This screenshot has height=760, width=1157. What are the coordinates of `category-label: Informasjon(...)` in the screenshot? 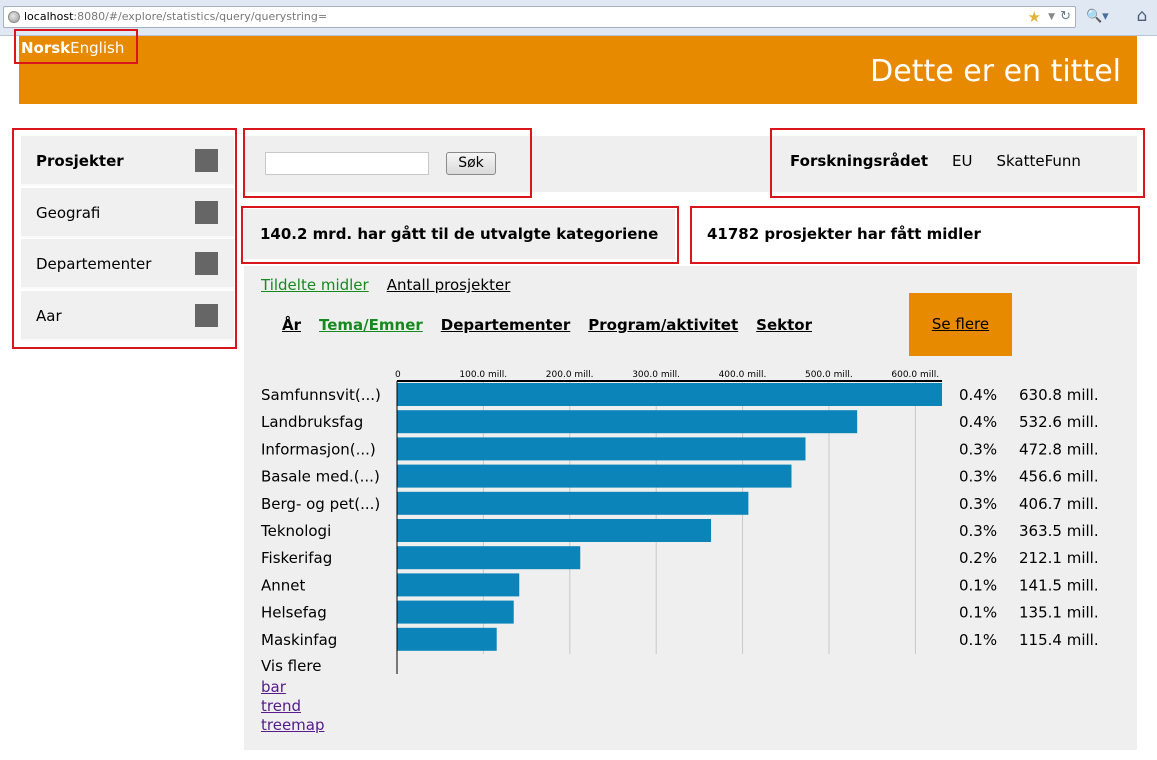 It's located at (318, 449).